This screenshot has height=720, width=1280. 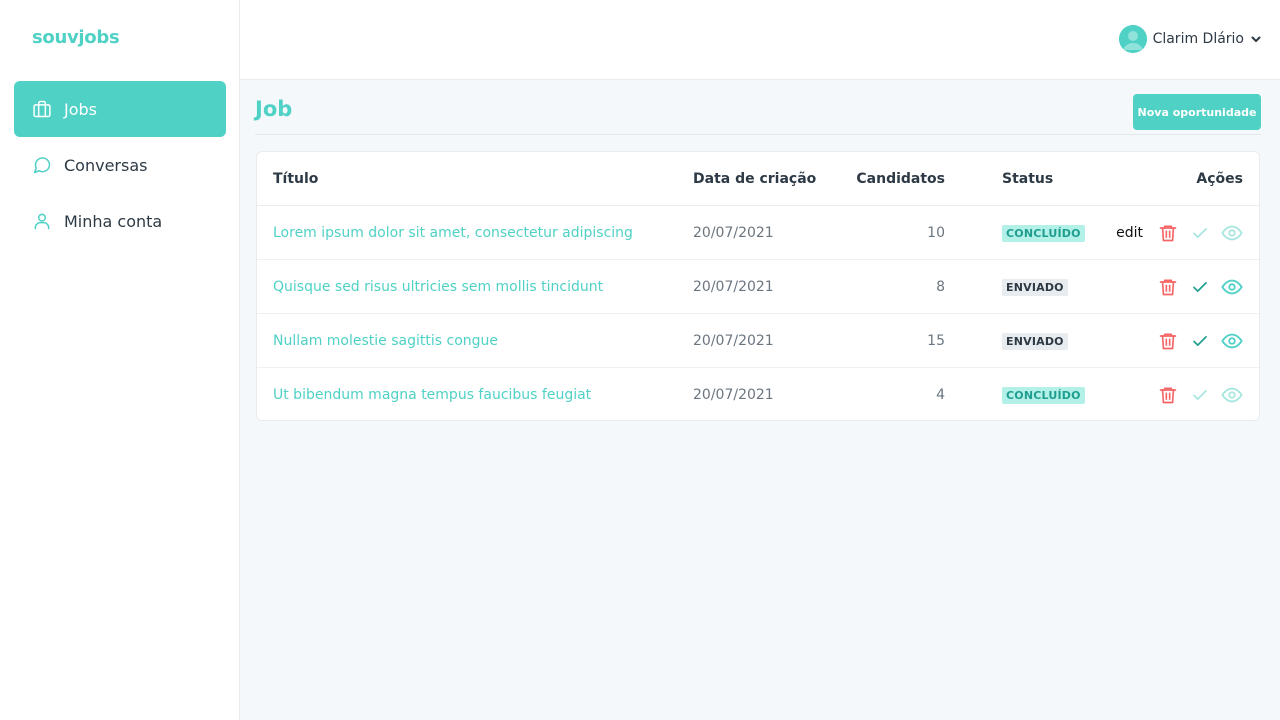 What do you see at coordinates (1179, 233) in the screenshot?
I see `row-actions: edit` at bounding box center [1179, 233].